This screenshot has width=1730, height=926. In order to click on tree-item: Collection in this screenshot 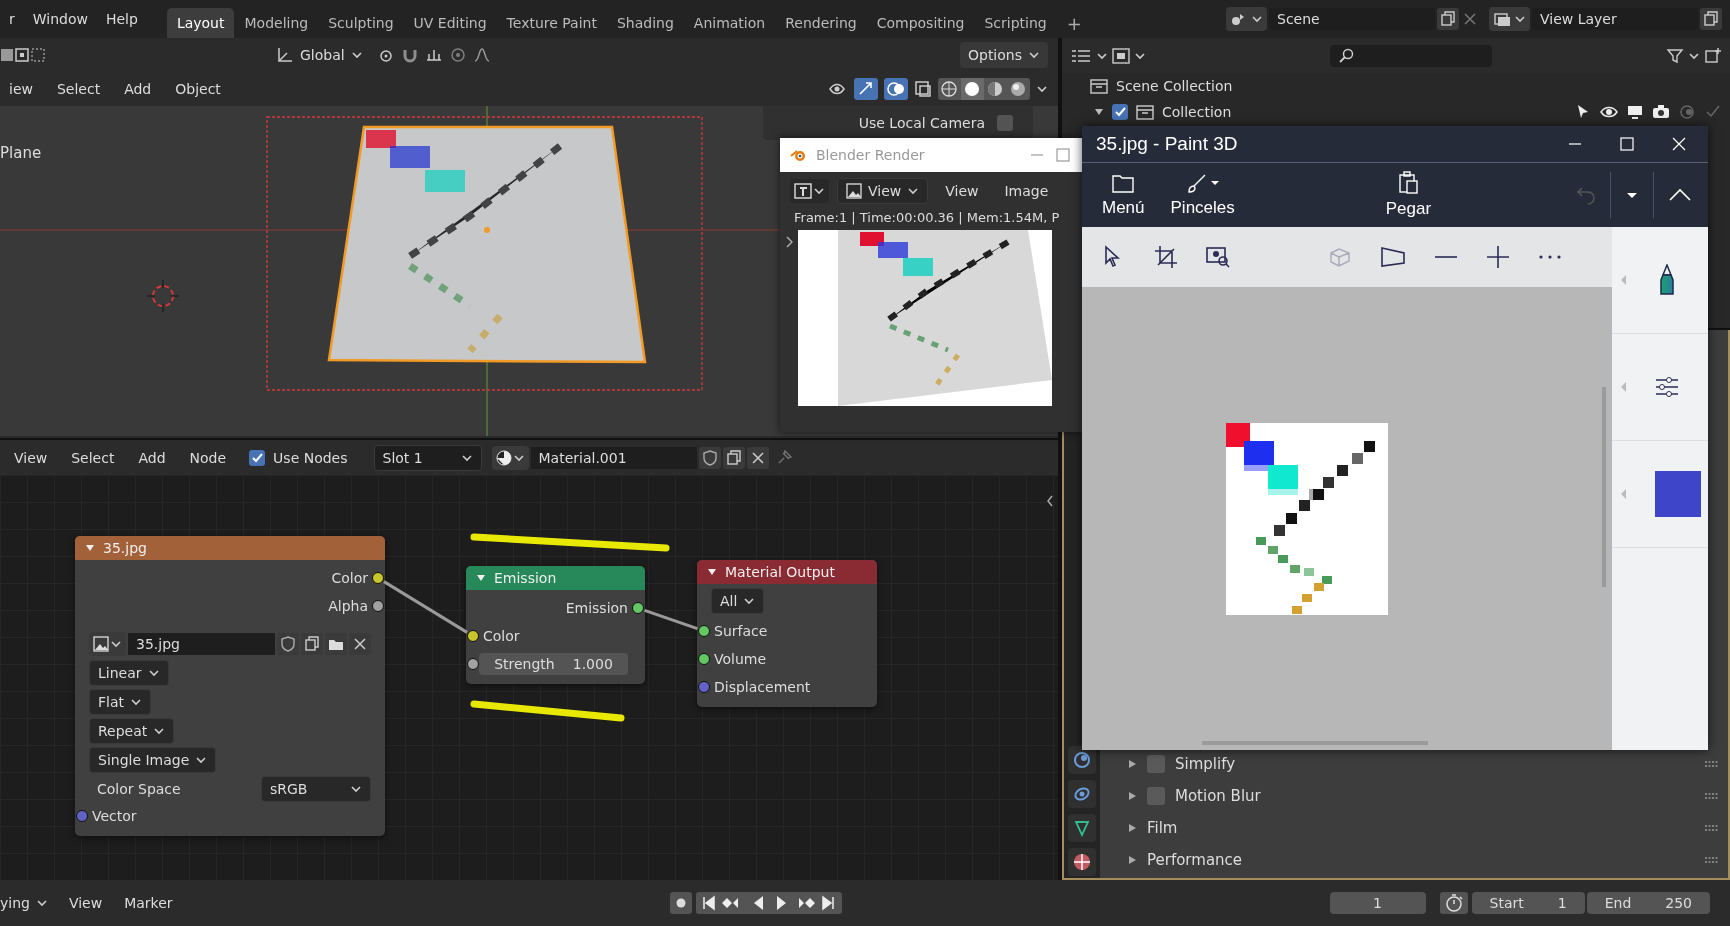, I will do `click(1197, 112)`.